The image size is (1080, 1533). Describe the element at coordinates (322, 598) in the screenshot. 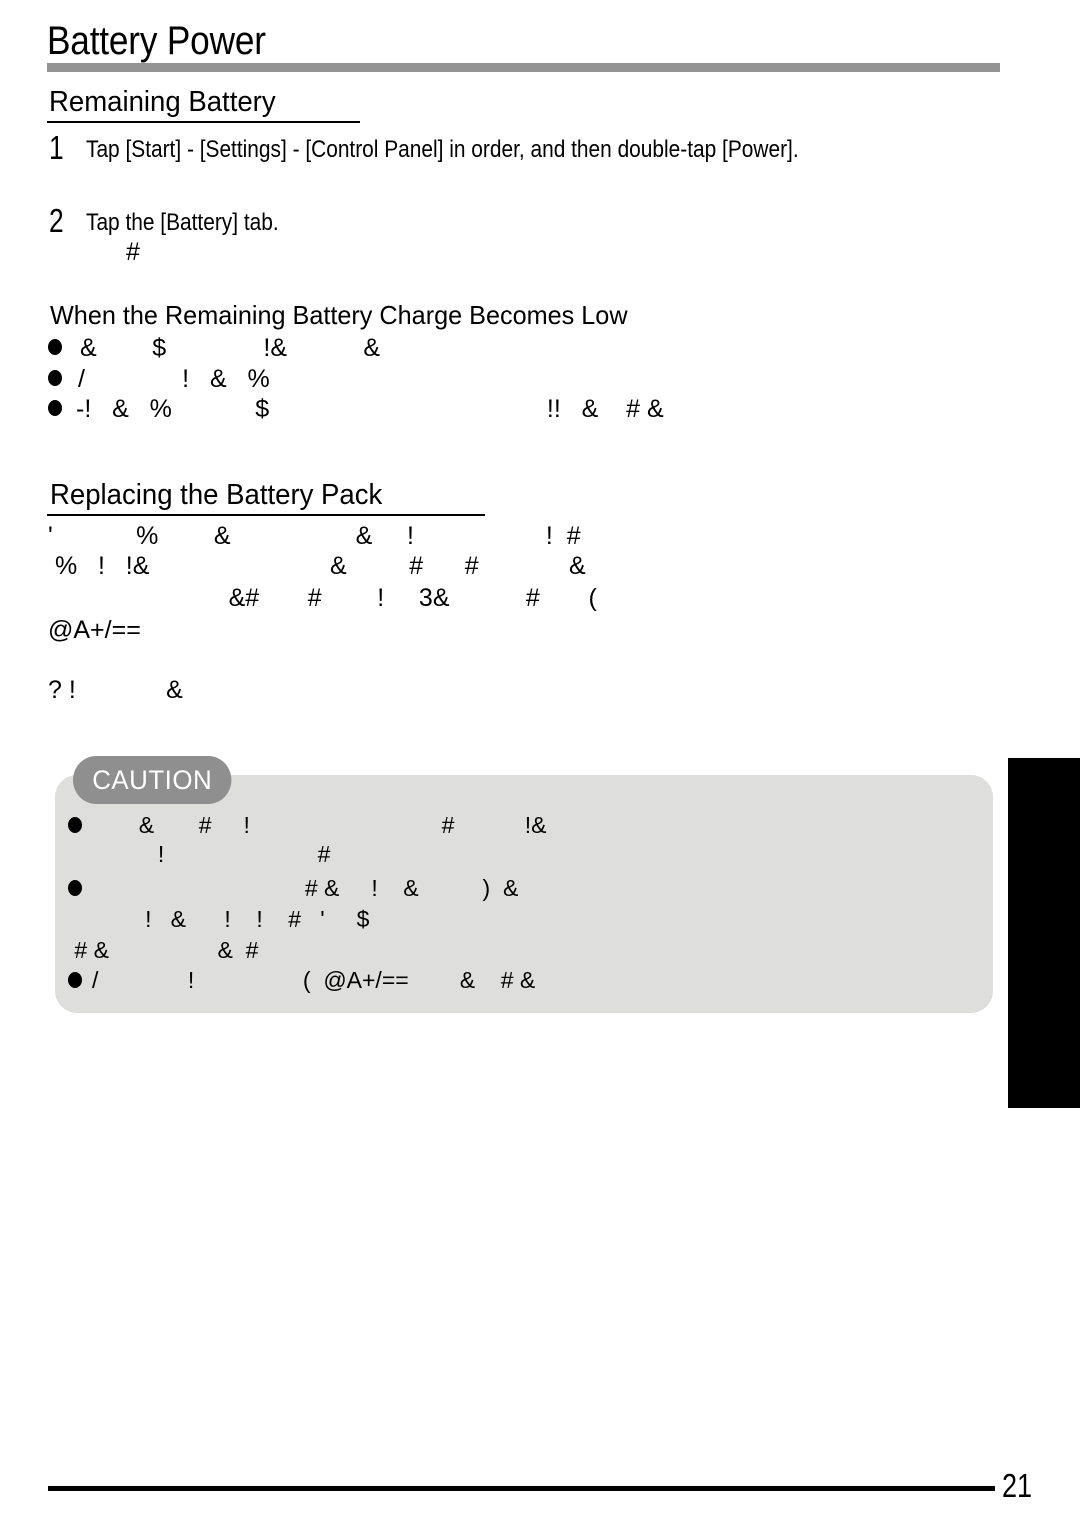

I see `replacing-body-line-3: &# # ! 3& # (` at that location.